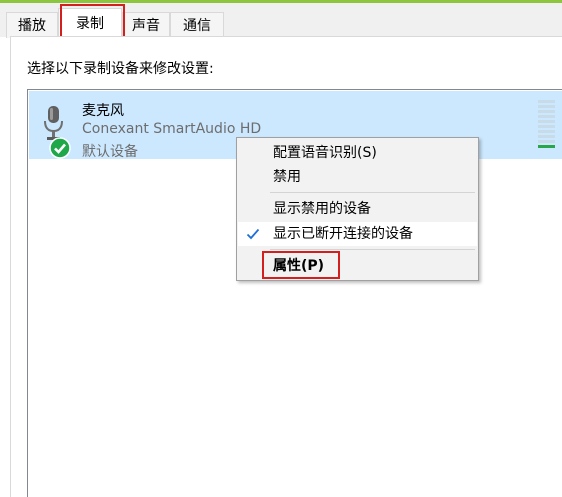 The height and width of the screenshot is (497, 562). I want to click on tab-sounds: 声音, so click(146, 25).